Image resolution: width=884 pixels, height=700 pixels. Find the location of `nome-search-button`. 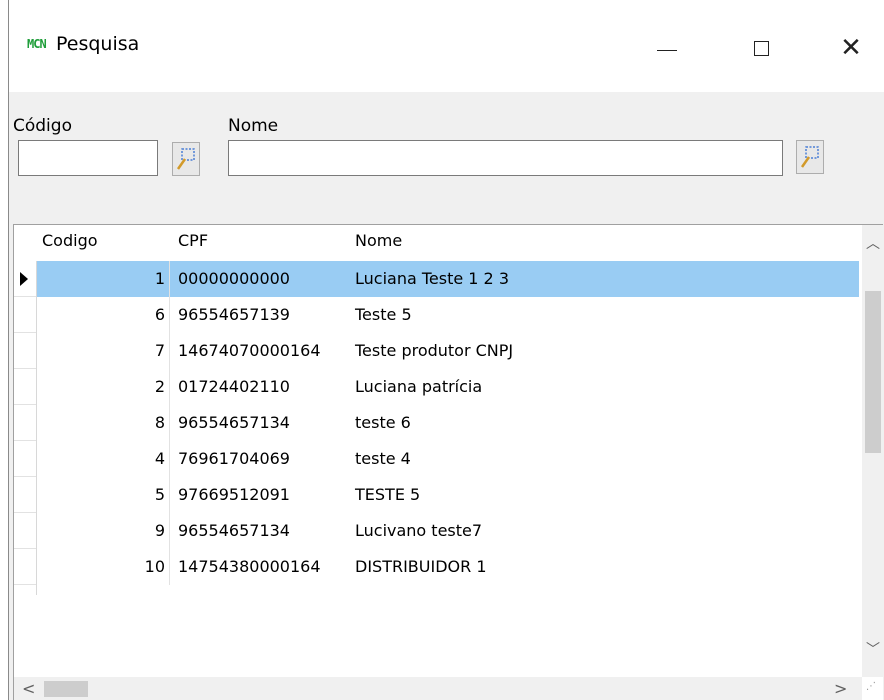

nome-search-button is located at coordinates (810, 157).